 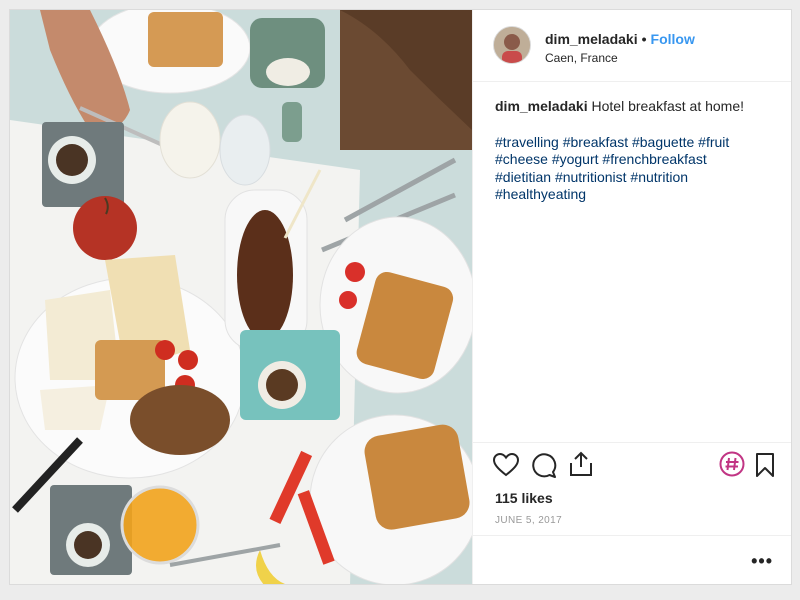 I want to click on hashtag: #nutrition, so click(x=659, y=177).